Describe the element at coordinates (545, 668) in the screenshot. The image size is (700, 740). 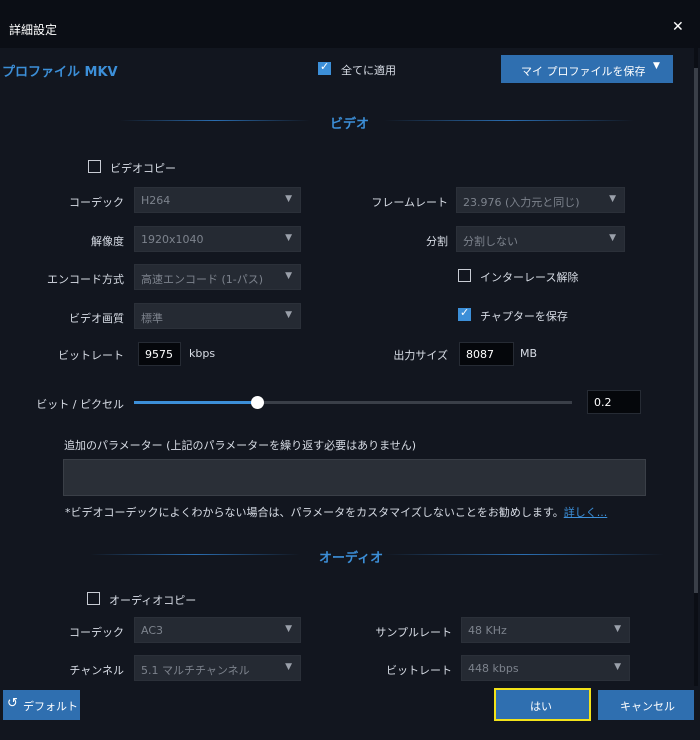
I see `audio-bitrate-select: 448 kbps ▼` at that location.